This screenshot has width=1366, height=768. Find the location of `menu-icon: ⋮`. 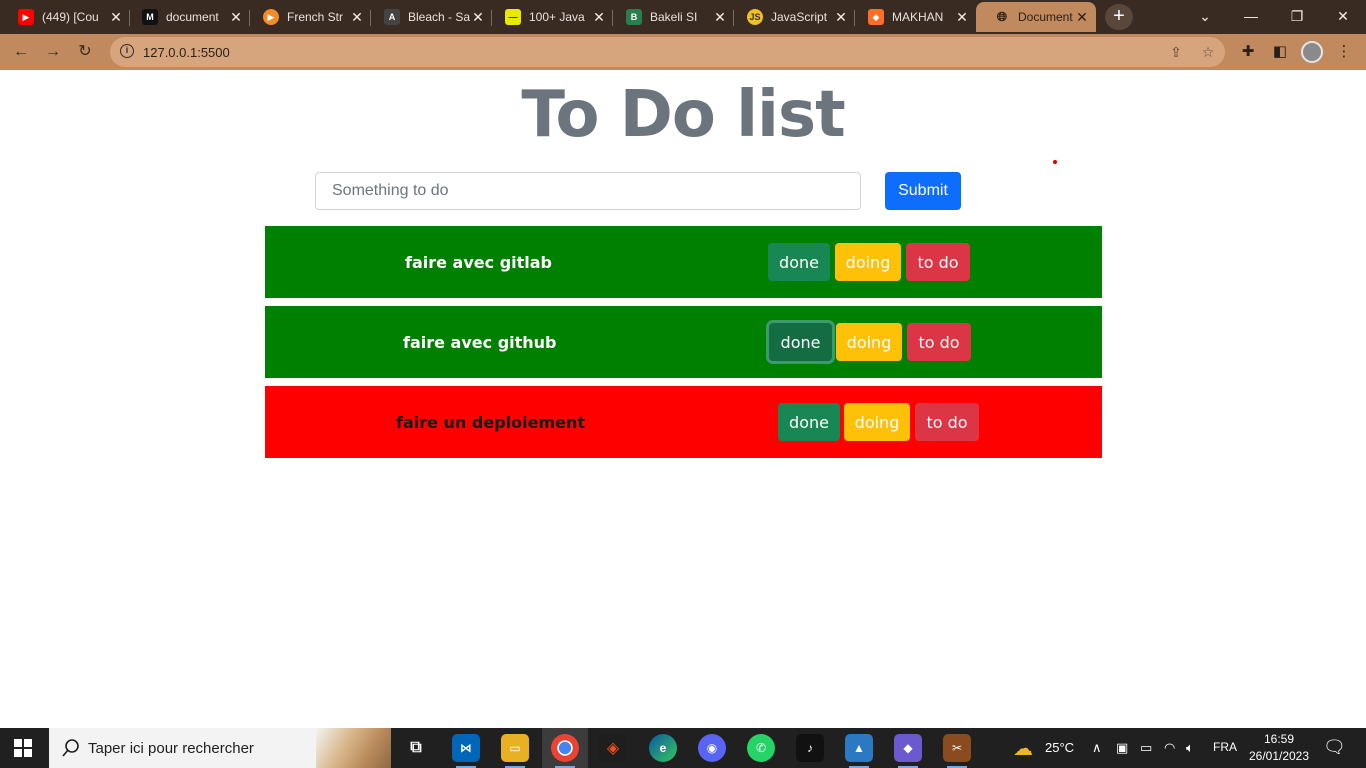

menu-icon: ⋮ is located at coordinates (1344, 52).